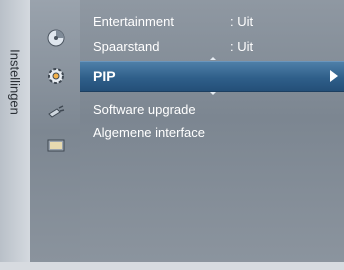 The image size is (344, 270). I want to click on menu-item-label: Entertainment, so click(133, 21).